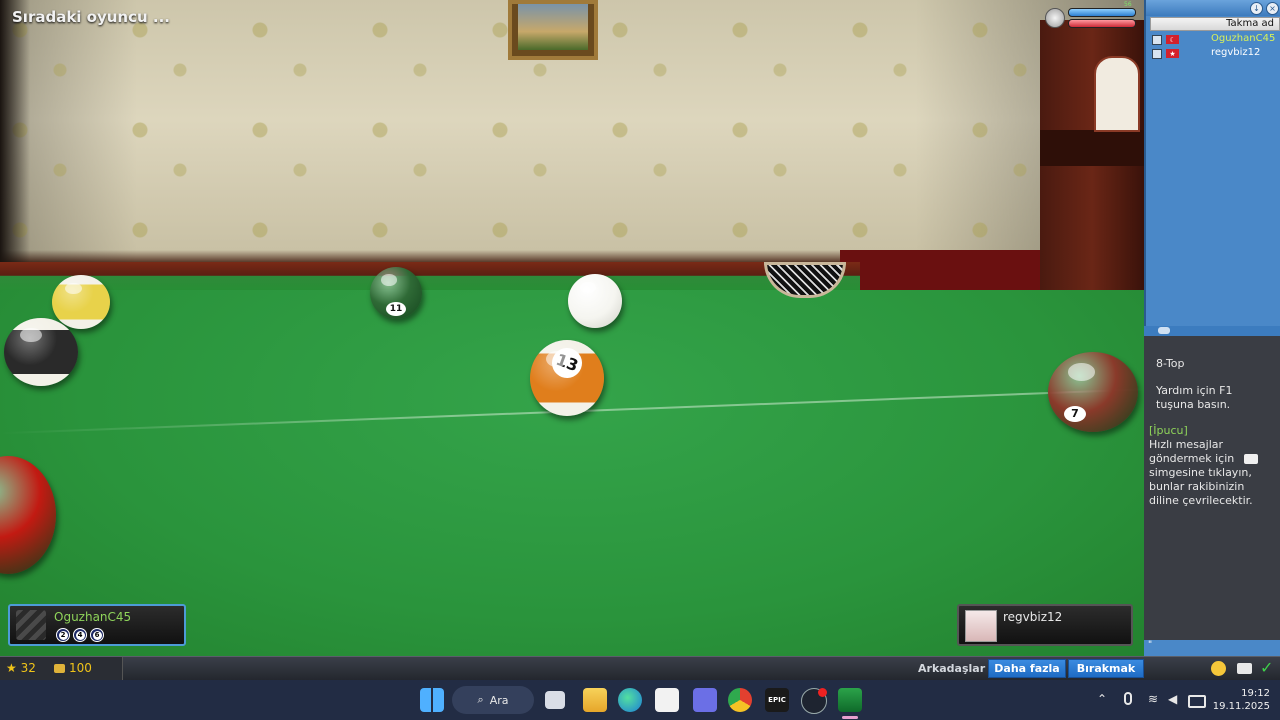 This screenshot has height=720, width=1280. I want to click on cabinet-glass-panel, so click(1117, 94).